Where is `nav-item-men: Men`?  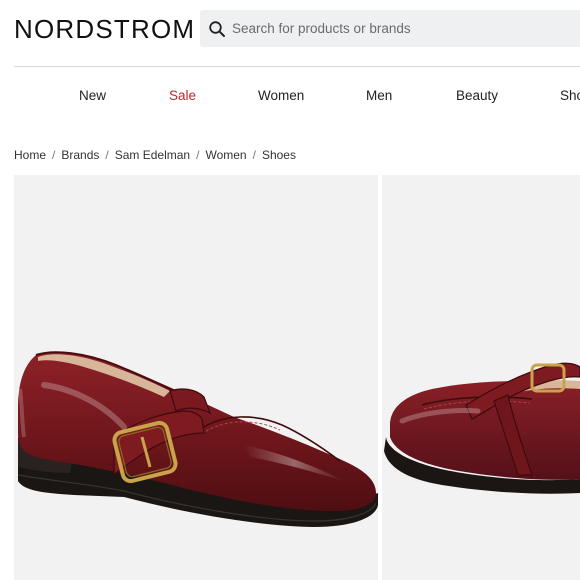
nav-item-men: Men is located at coordinates (379, 96).